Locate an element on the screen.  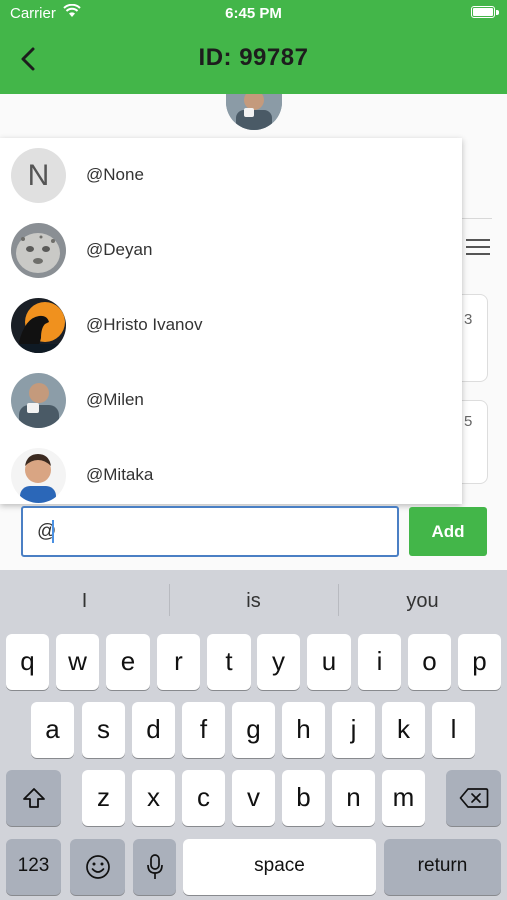
microphone-key is located at coordinates (154, 867).